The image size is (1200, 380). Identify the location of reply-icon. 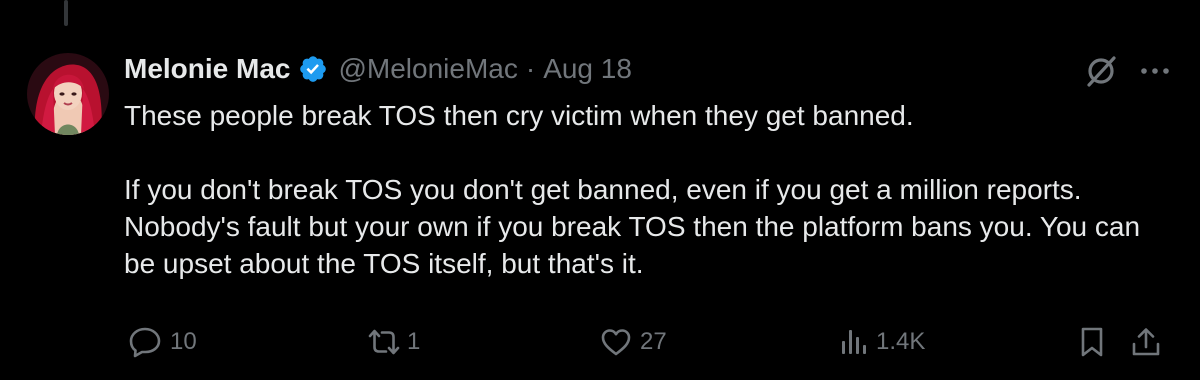
(145, 342).